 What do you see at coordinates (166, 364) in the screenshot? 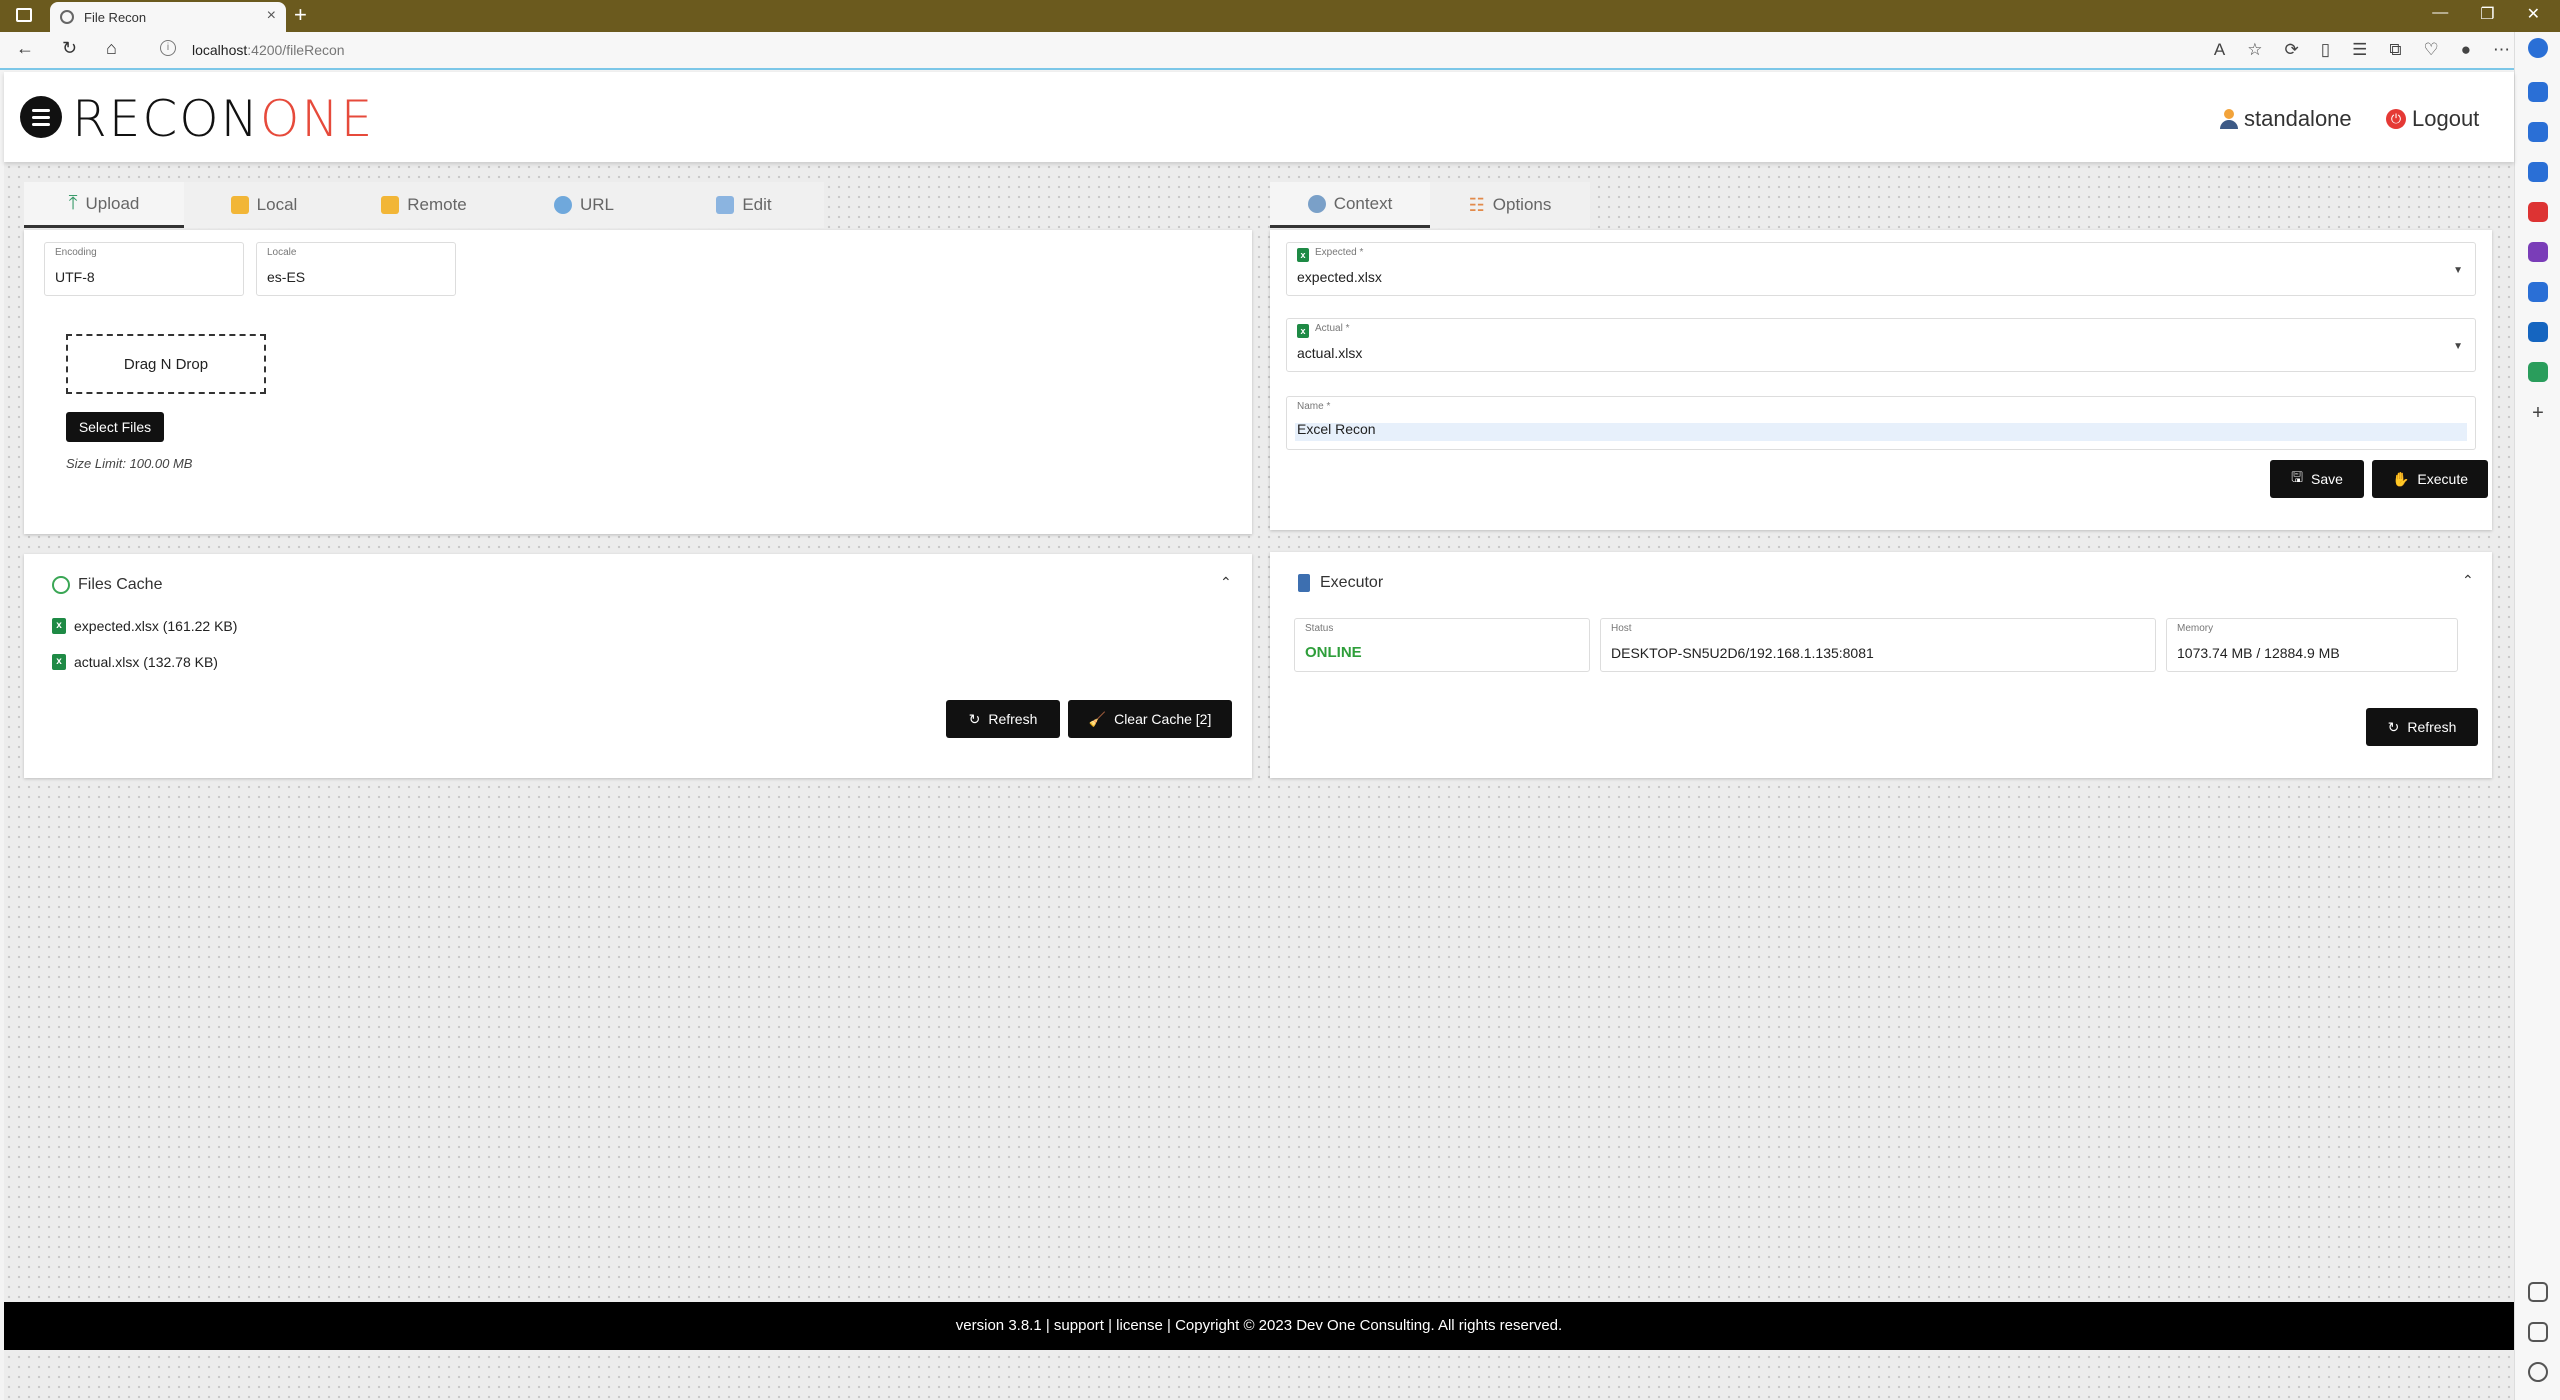
I see `drag-n-drop-zone: Drag N Drop` at bounding box center [166, 364].